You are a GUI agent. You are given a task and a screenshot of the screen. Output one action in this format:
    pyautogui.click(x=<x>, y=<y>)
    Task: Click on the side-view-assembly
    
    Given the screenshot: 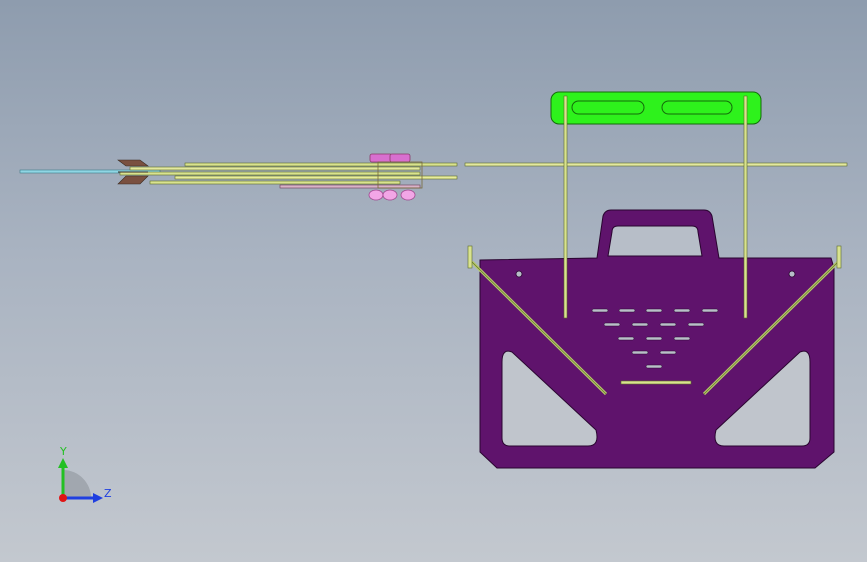 What is the action you would take?
    pyautogui.click(x=238, y=177)
    